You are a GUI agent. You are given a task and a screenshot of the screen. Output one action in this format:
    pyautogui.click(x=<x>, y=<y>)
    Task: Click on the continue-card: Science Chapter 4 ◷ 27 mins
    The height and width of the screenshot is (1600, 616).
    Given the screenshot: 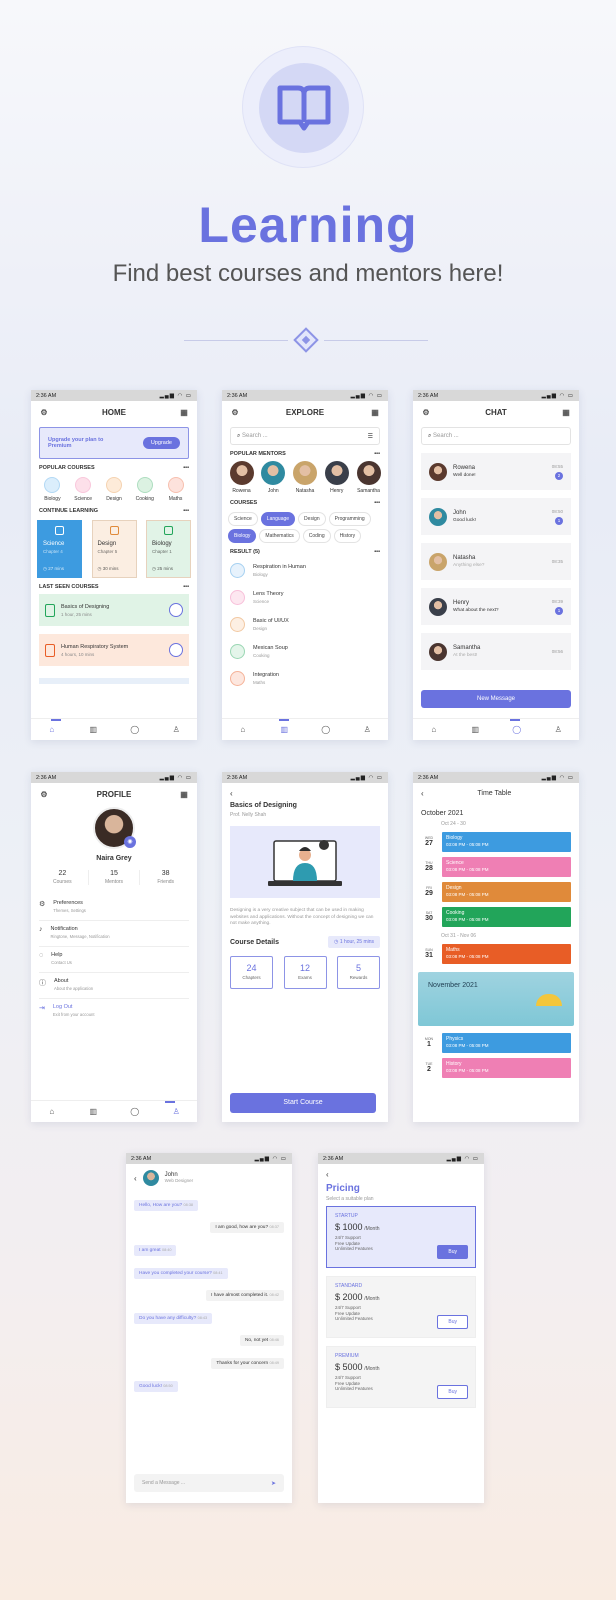 What is the action you would take?
    pyautogui.click(x=59, y=549)
    